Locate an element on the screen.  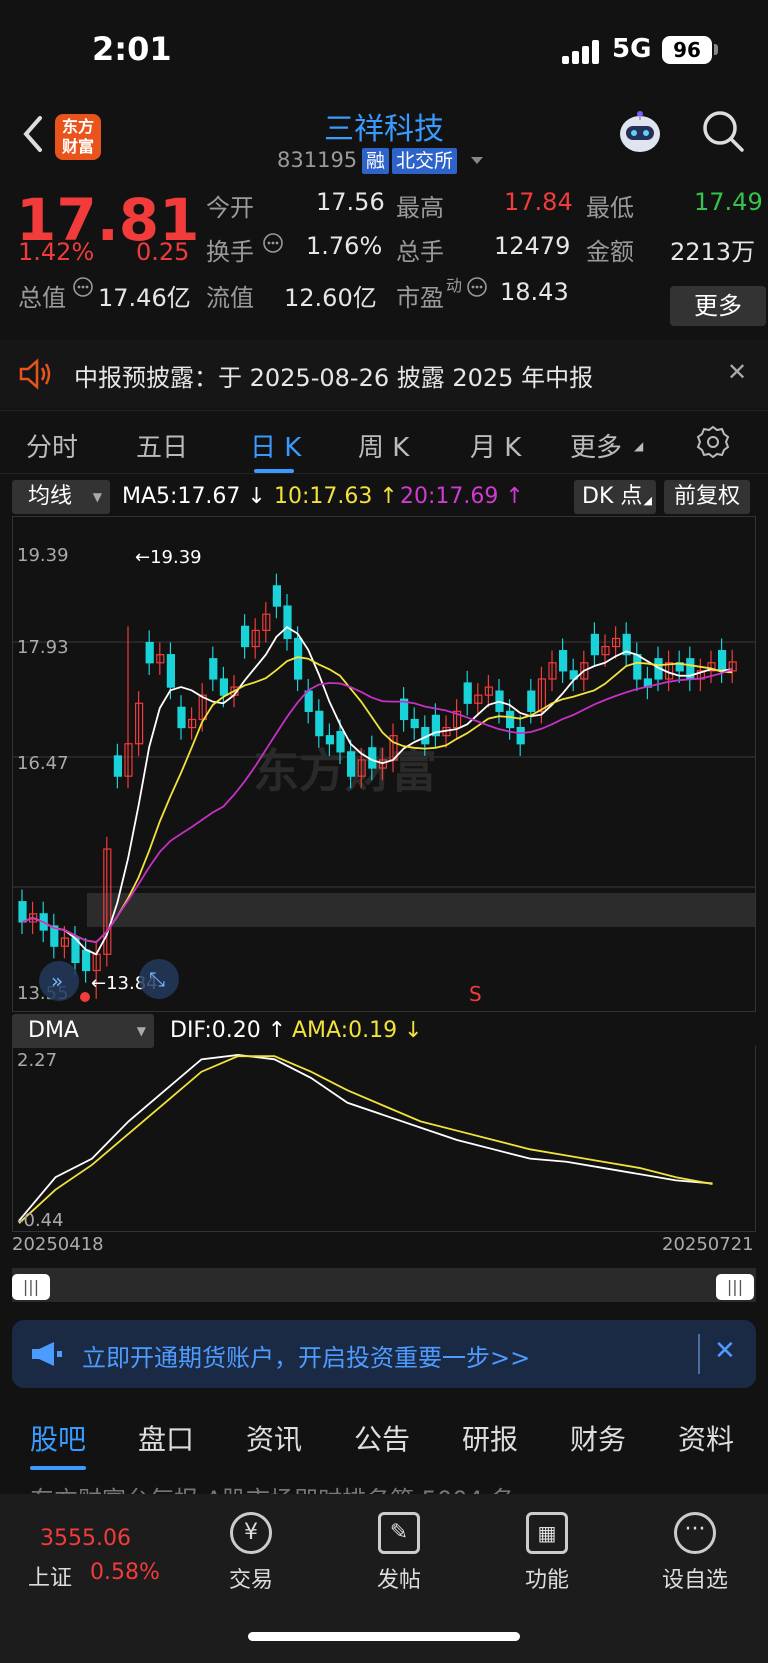
open-value: 17.56 is located at coordinates (350, 202).